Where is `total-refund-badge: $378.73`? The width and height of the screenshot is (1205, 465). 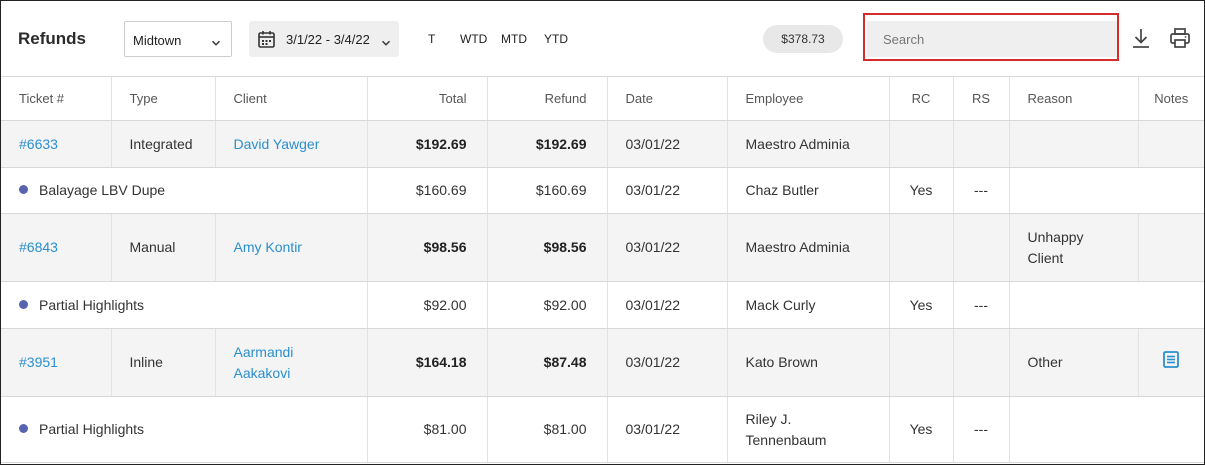 total-refund-badge: $378.73 is located at coordinates (803, 39).